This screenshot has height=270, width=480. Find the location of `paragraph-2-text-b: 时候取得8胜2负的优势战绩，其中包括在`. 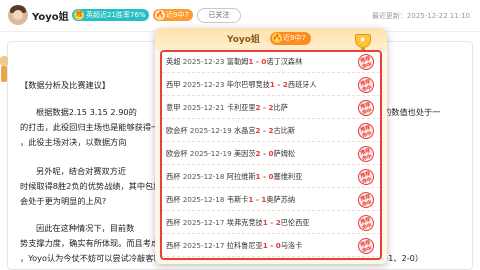

paragraph-2-text-b: 时候取得8胜2负的优势战绩，其中包括在 is located at coordinates (95, 186).